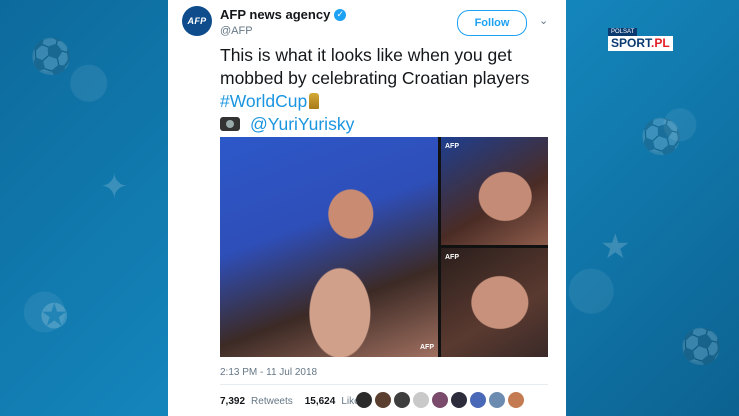 The width and height of the screenshot is (739, 416). I want to click on chevron-down-icon: ⌄, so click(543, 20).